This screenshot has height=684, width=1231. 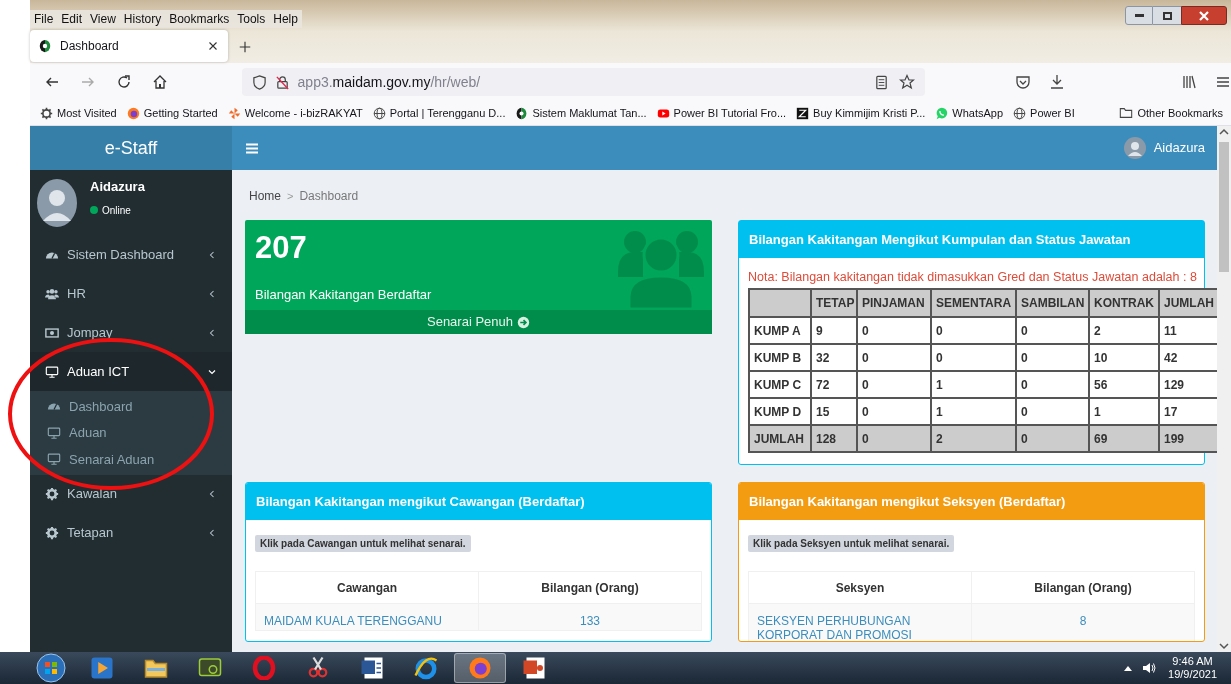 What do you see at coordinates (131, 533) in the screenshot?
I see `sidebar-item: Tetapan` at bounding box center [131, 533].